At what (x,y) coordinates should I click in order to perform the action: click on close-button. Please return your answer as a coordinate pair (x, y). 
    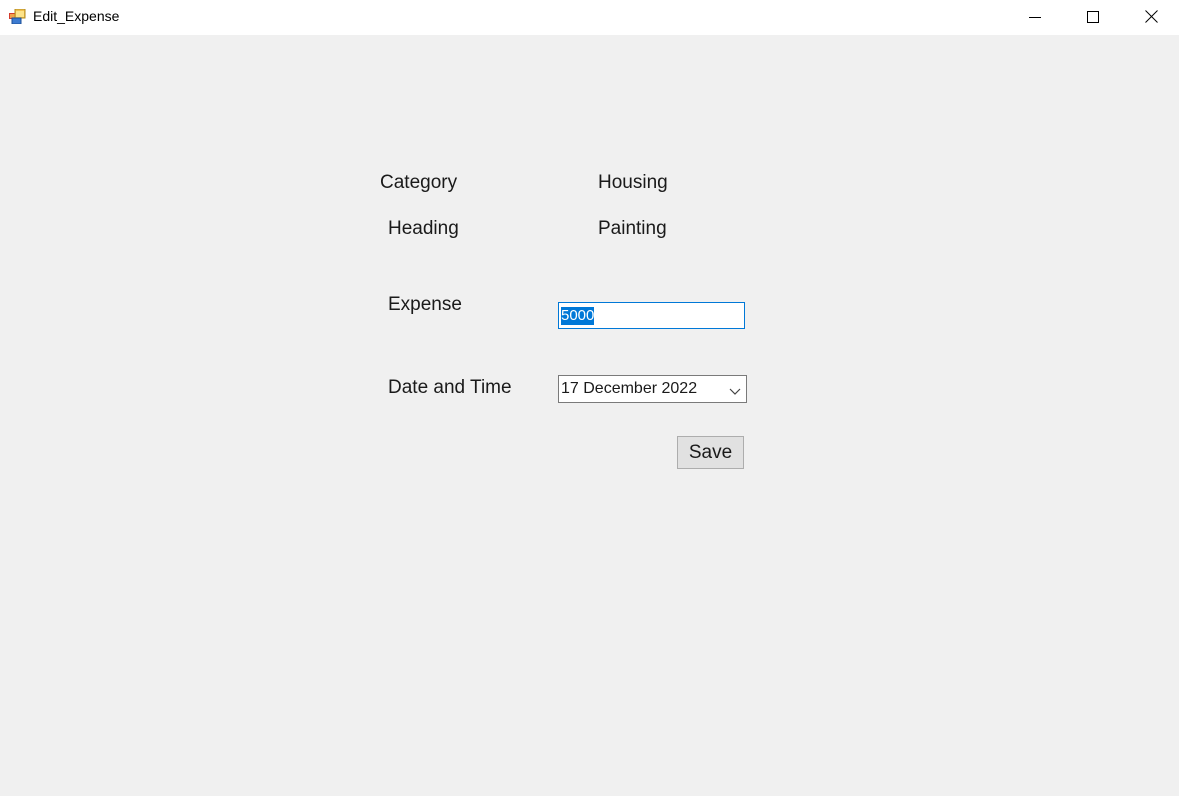
    Looking at the image, I should click on (1151, 16).